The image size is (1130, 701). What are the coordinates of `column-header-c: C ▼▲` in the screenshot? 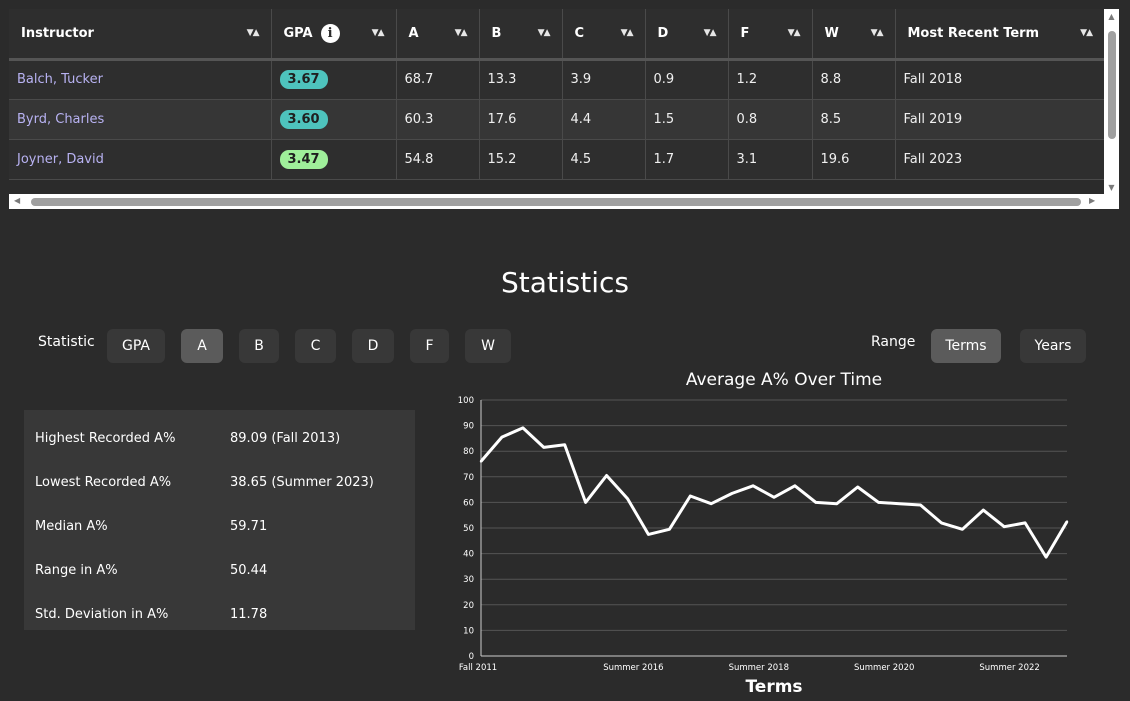 It's located at (604, 35).